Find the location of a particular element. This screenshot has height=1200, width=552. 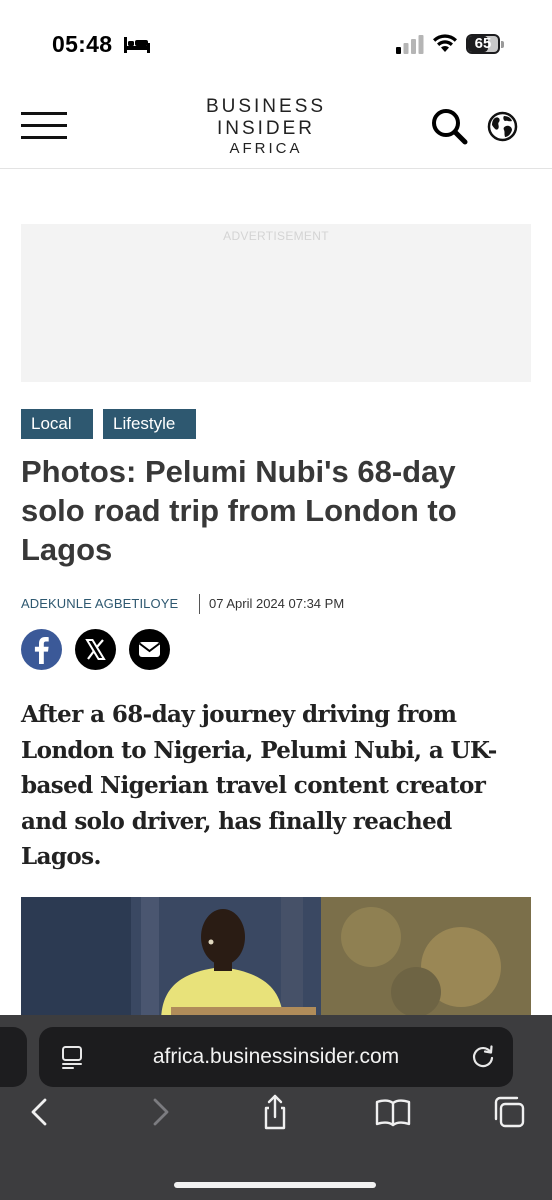

advertisement-label: ADVERTISEMENT is located at coordinates (276, 236).